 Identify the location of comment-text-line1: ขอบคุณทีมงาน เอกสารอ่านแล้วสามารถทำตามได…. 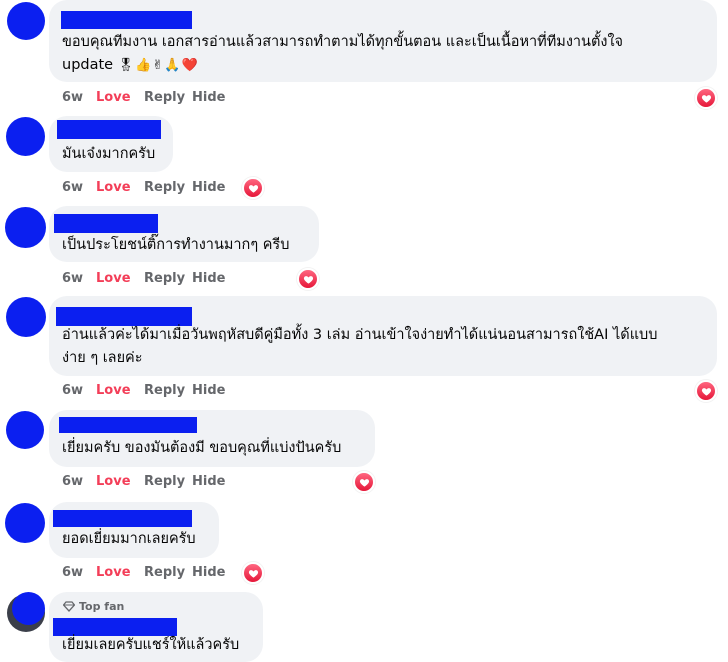
(343, 42).